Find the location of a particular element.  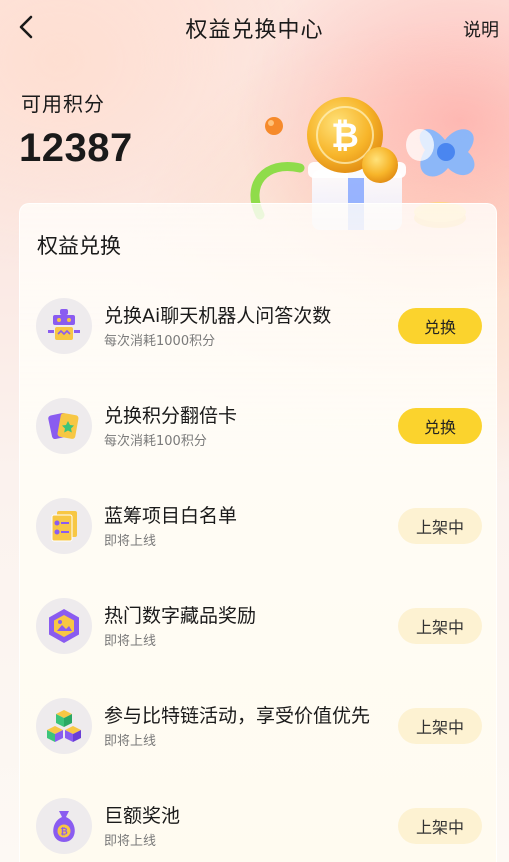

section-title: 权益兑换 is located at coordinates (79, 246).